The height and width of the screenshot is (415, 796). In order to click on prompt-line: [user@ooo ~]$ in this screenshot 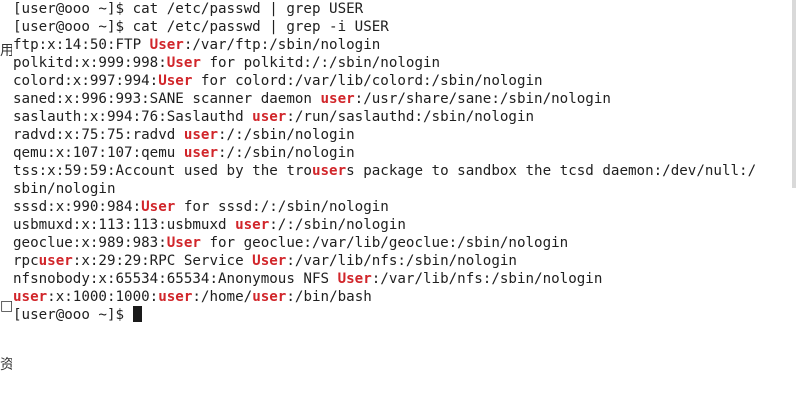, I will do `click(404, 315)`.